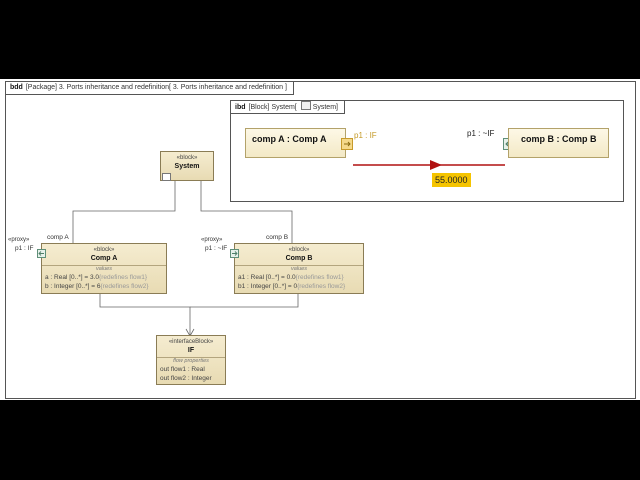 This screenshot has width=640, height=480. I want to click on comp-b-row-2: b1 : Integer [0..*] = 0{redefines flow2}, so click(292, 286).